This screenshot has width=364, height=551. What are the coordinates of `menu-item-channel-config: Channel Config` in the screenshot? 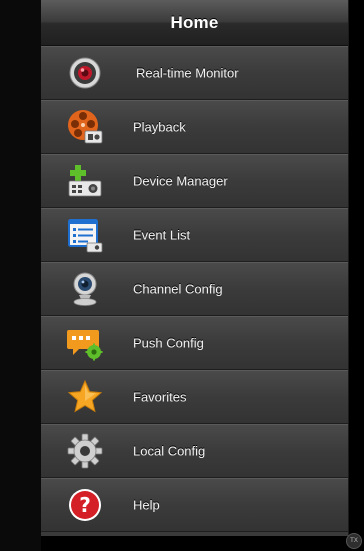 It's located at (194, 289).